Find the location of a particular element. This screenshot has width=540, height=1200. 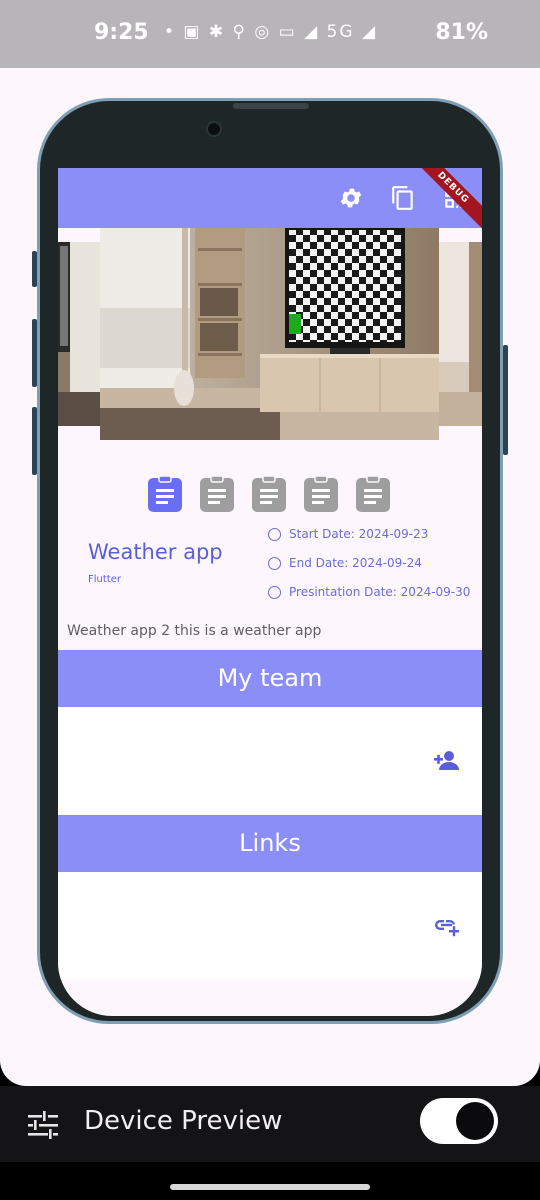

status-battery: 81% is located at coordinates (461, 32).